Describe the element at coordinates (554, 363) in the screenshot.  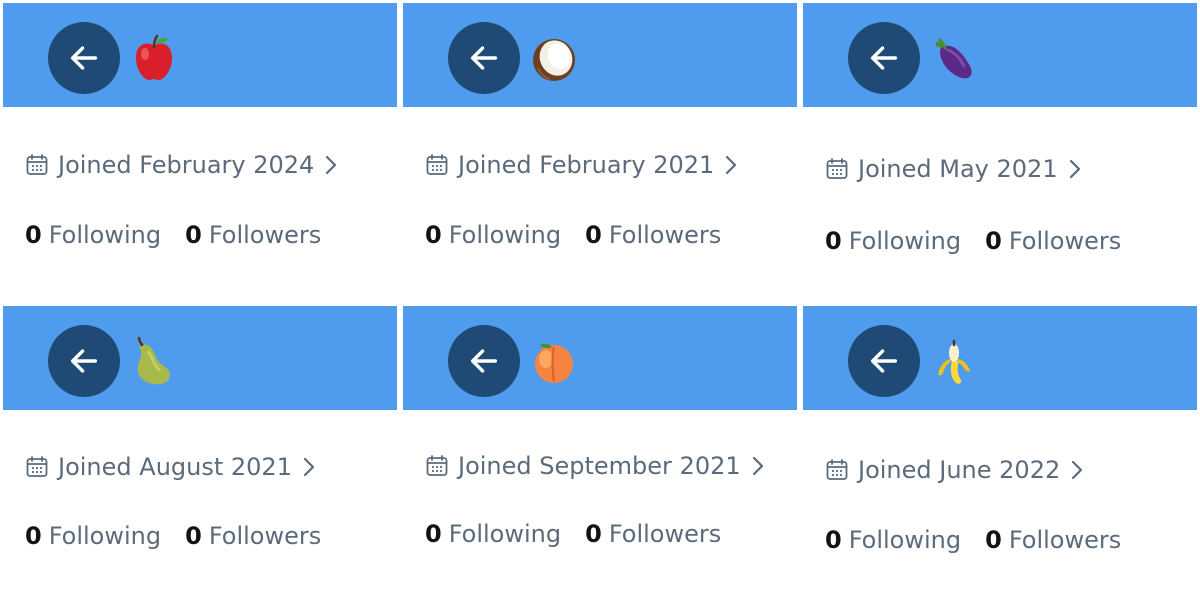
I see `peach-icon` at that location.